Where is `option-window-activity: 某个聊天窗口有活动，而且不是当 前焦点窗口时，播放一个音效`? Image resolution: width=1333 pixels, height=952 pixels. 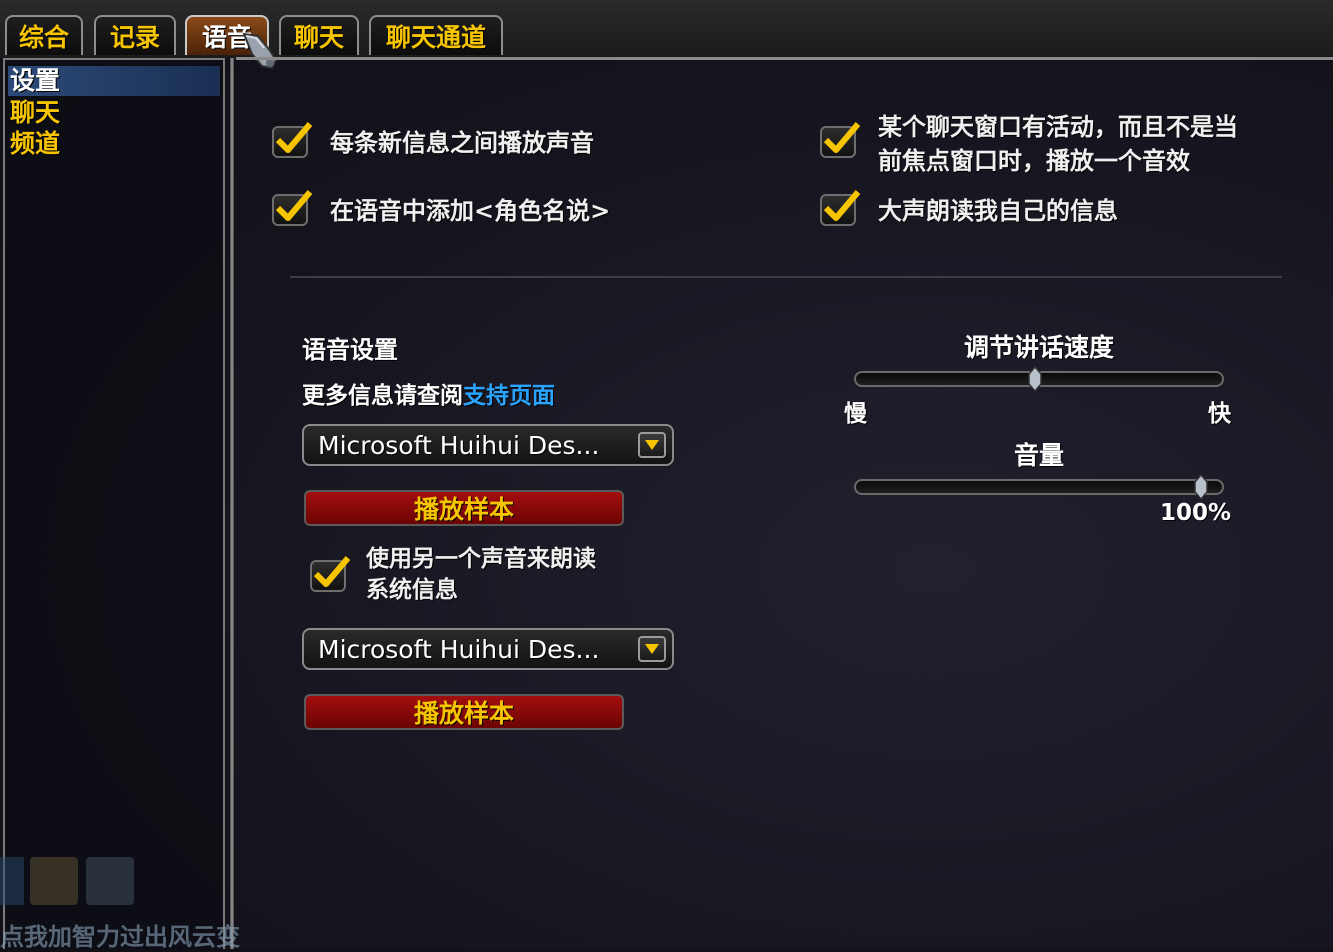 option-window-activity: 某个聊天窗口有活动，而且不是当 前焦点窗口时，播放一个音效 is located at coordinates (1029, 145).